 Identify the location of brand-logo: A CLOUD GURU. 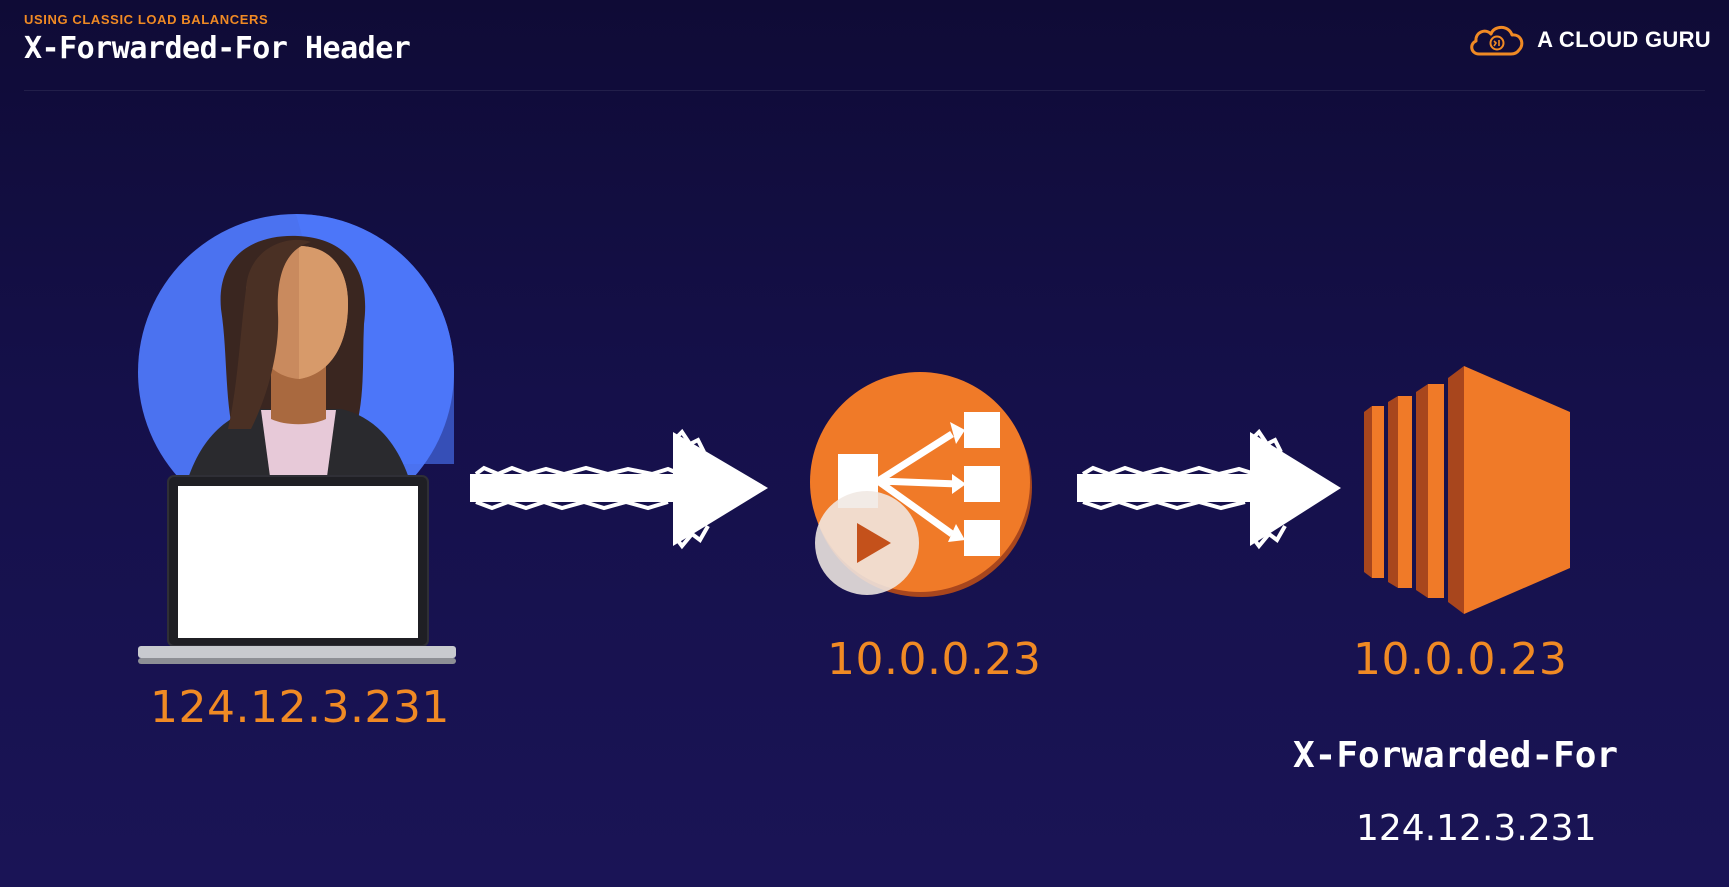
(1589, 40).